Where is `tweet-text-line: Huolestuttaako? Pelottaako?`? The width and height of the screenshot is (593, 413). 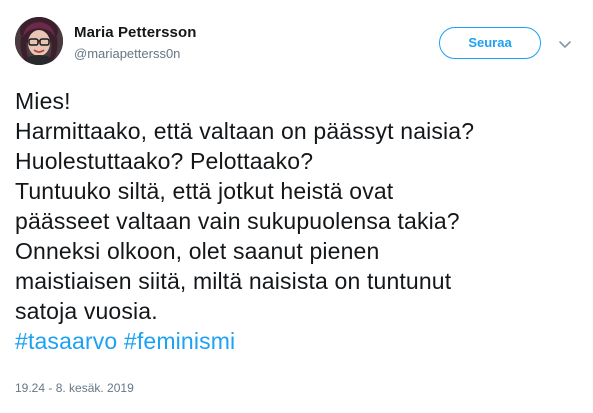
tweet-text-line: Huolestuttaako? Pelottaako? is located at coordinates (164, 161).